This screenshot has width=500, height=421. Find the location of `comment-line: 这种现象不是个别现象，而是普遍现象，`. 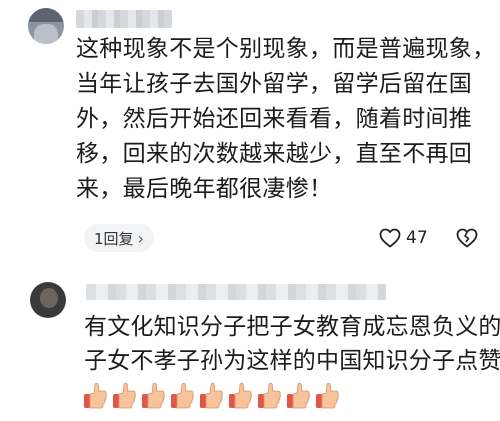

comment-line: 这种现象不是个别现象，而是普遍现象， is located at coordinates (286, 49).